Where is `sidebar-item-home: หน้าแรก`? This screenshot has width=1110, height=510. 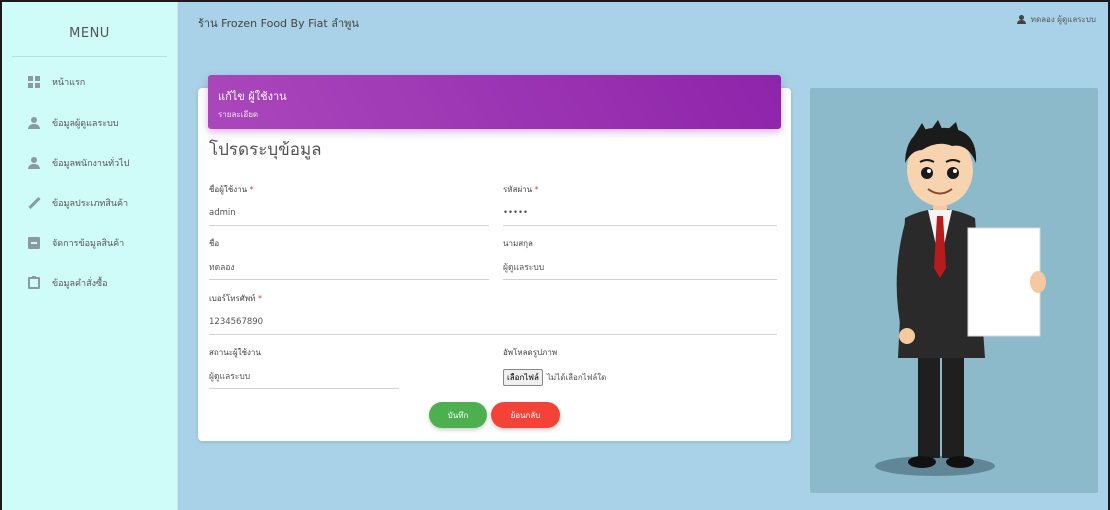 sidebar-item-home: หน้าแรก is located at coordinates (56, 82).